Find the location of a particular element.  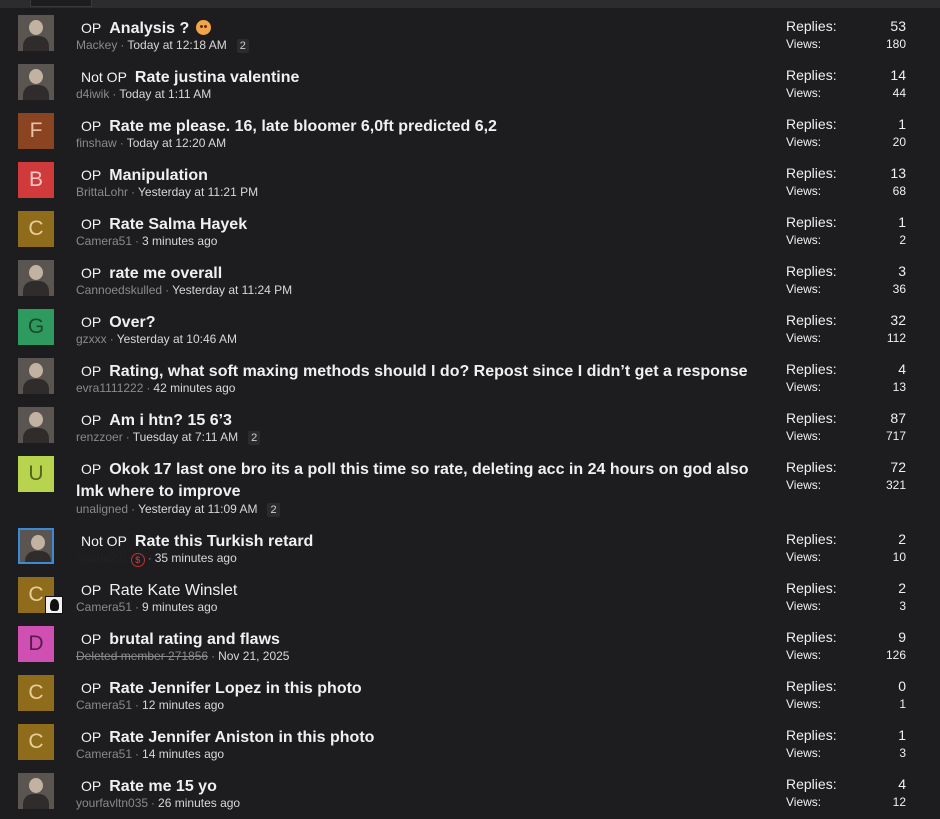

thread-author-link: Sasha2.0 is located at coordinates (101, 558).